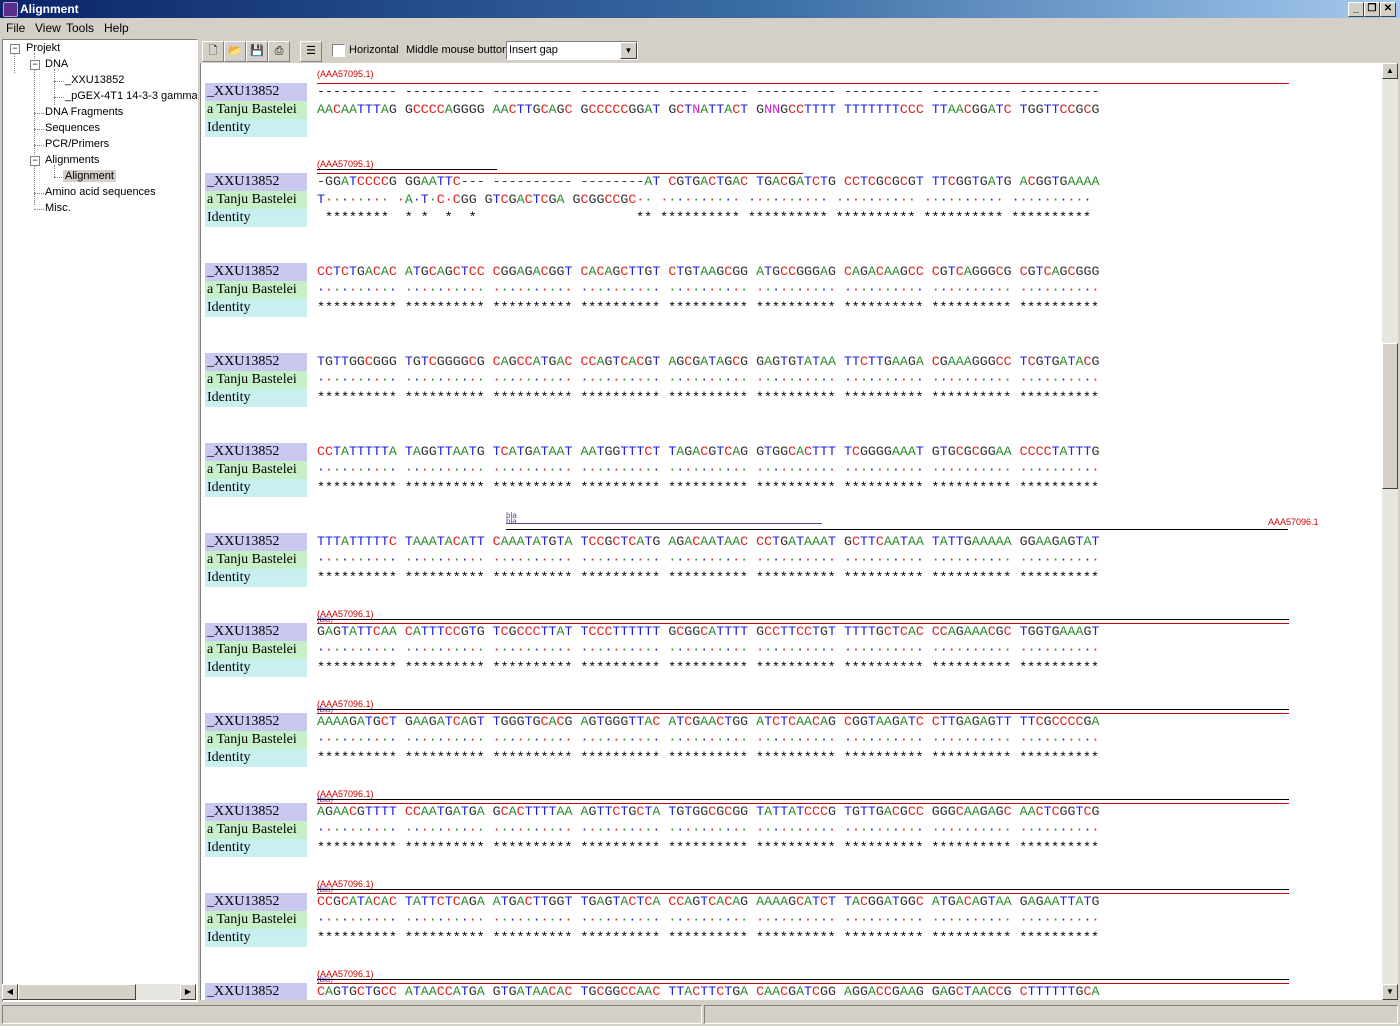 This screenshot has height=1026, width=1400. Describe the element at coordinates (15, 28) in the screenshot. I see `menu-file: File` at that location.